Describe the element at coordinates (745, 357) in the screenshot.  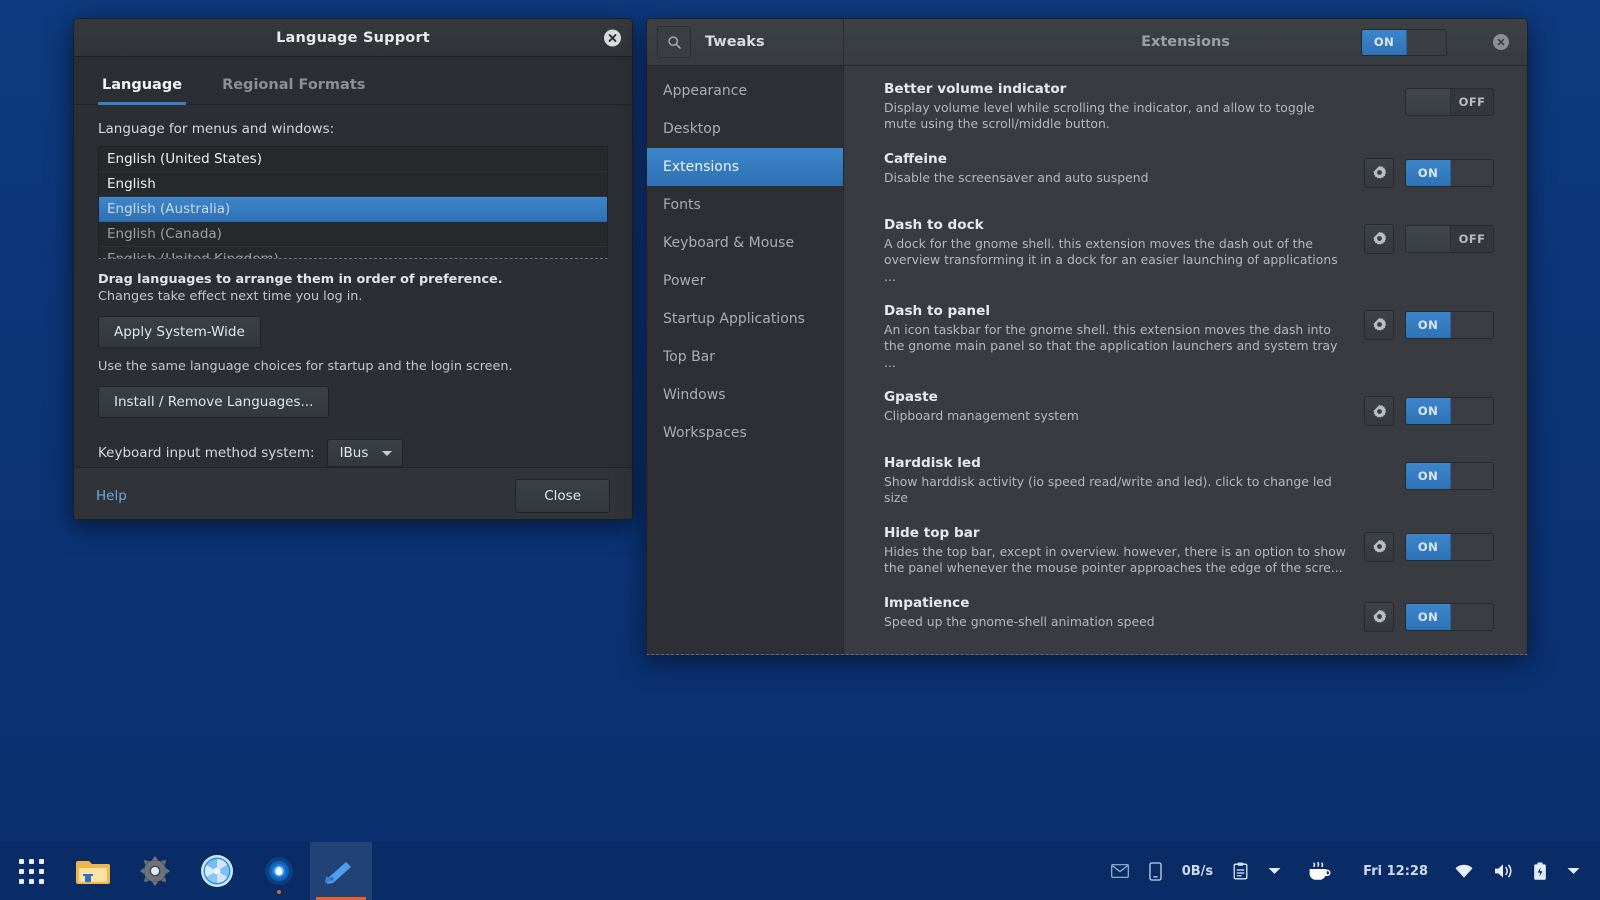
I see `sidebar-item-top-bar: Top Bar` at that location.